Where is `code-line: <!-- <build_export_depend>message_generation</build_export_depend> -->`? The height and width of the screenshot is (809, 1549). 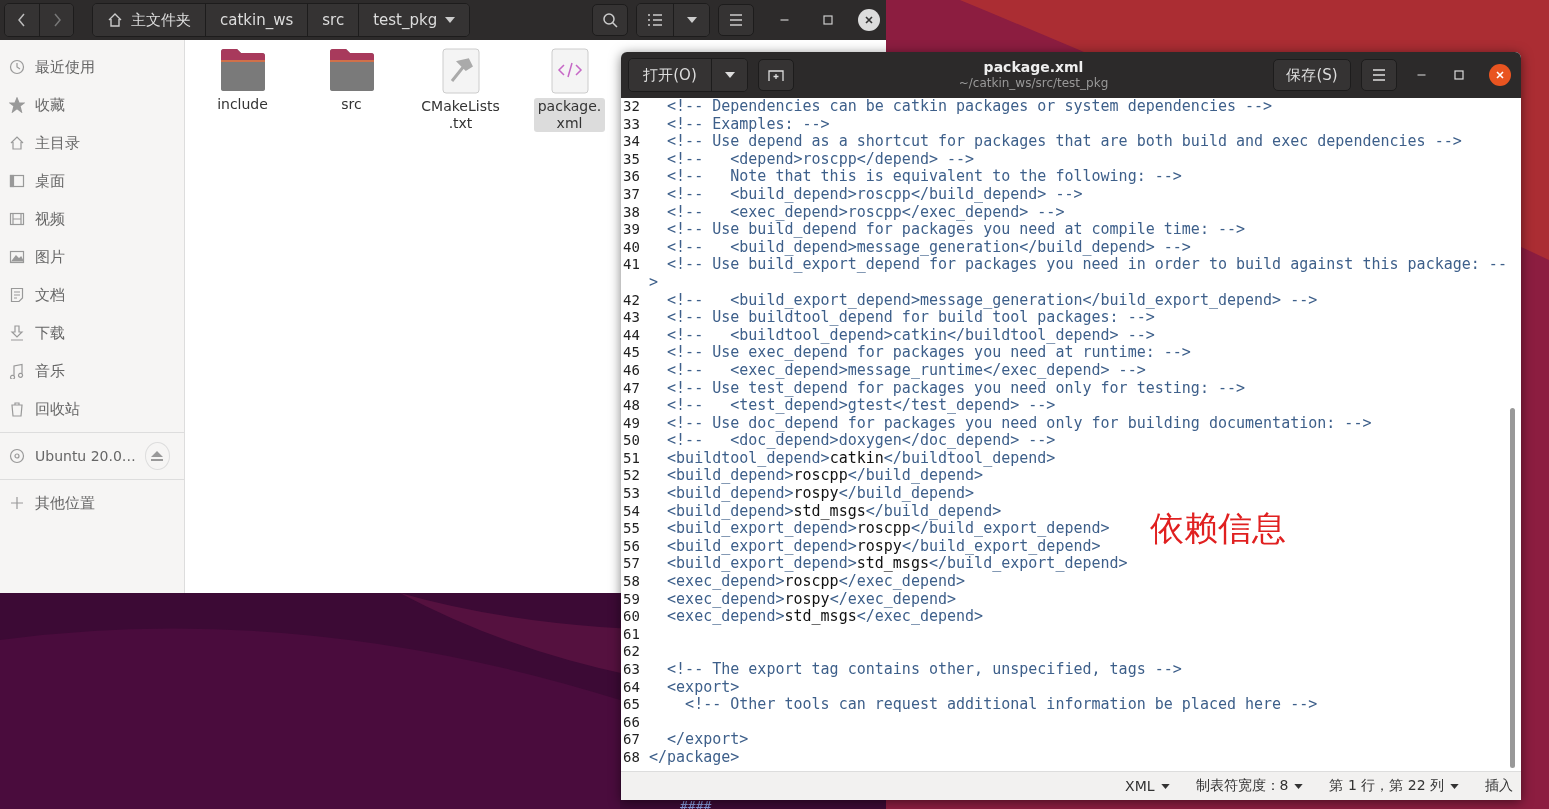 code-line: <!-- <build_export_depend>message_generation</build_export_depend> --> is located at coordinates (992, 300).